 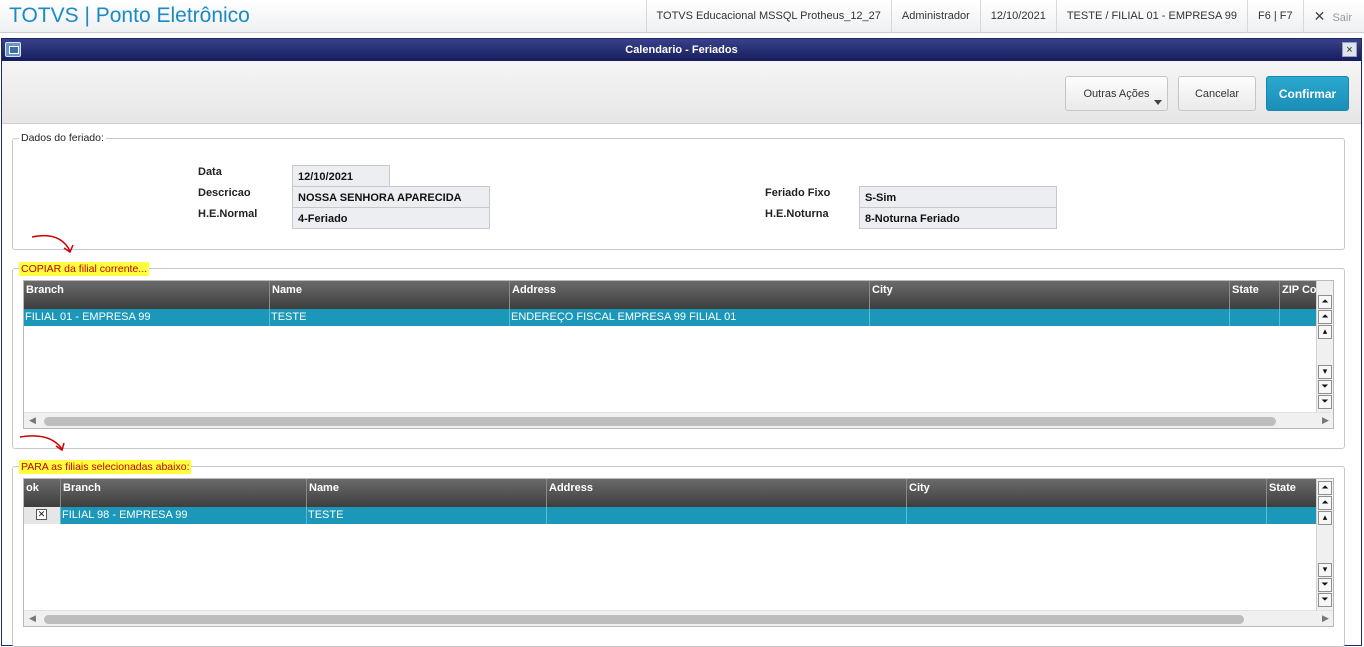 I want to click on fixed-holiday-field: S-Sim, so click(x=958, y=197).